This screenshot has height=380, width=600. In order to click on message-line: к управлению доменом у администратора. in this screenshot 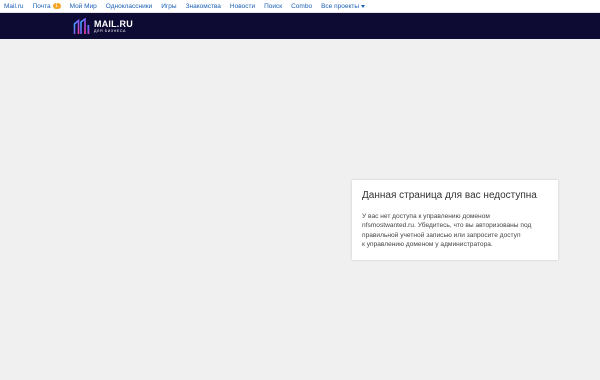, I will do `click(427, 245)`.